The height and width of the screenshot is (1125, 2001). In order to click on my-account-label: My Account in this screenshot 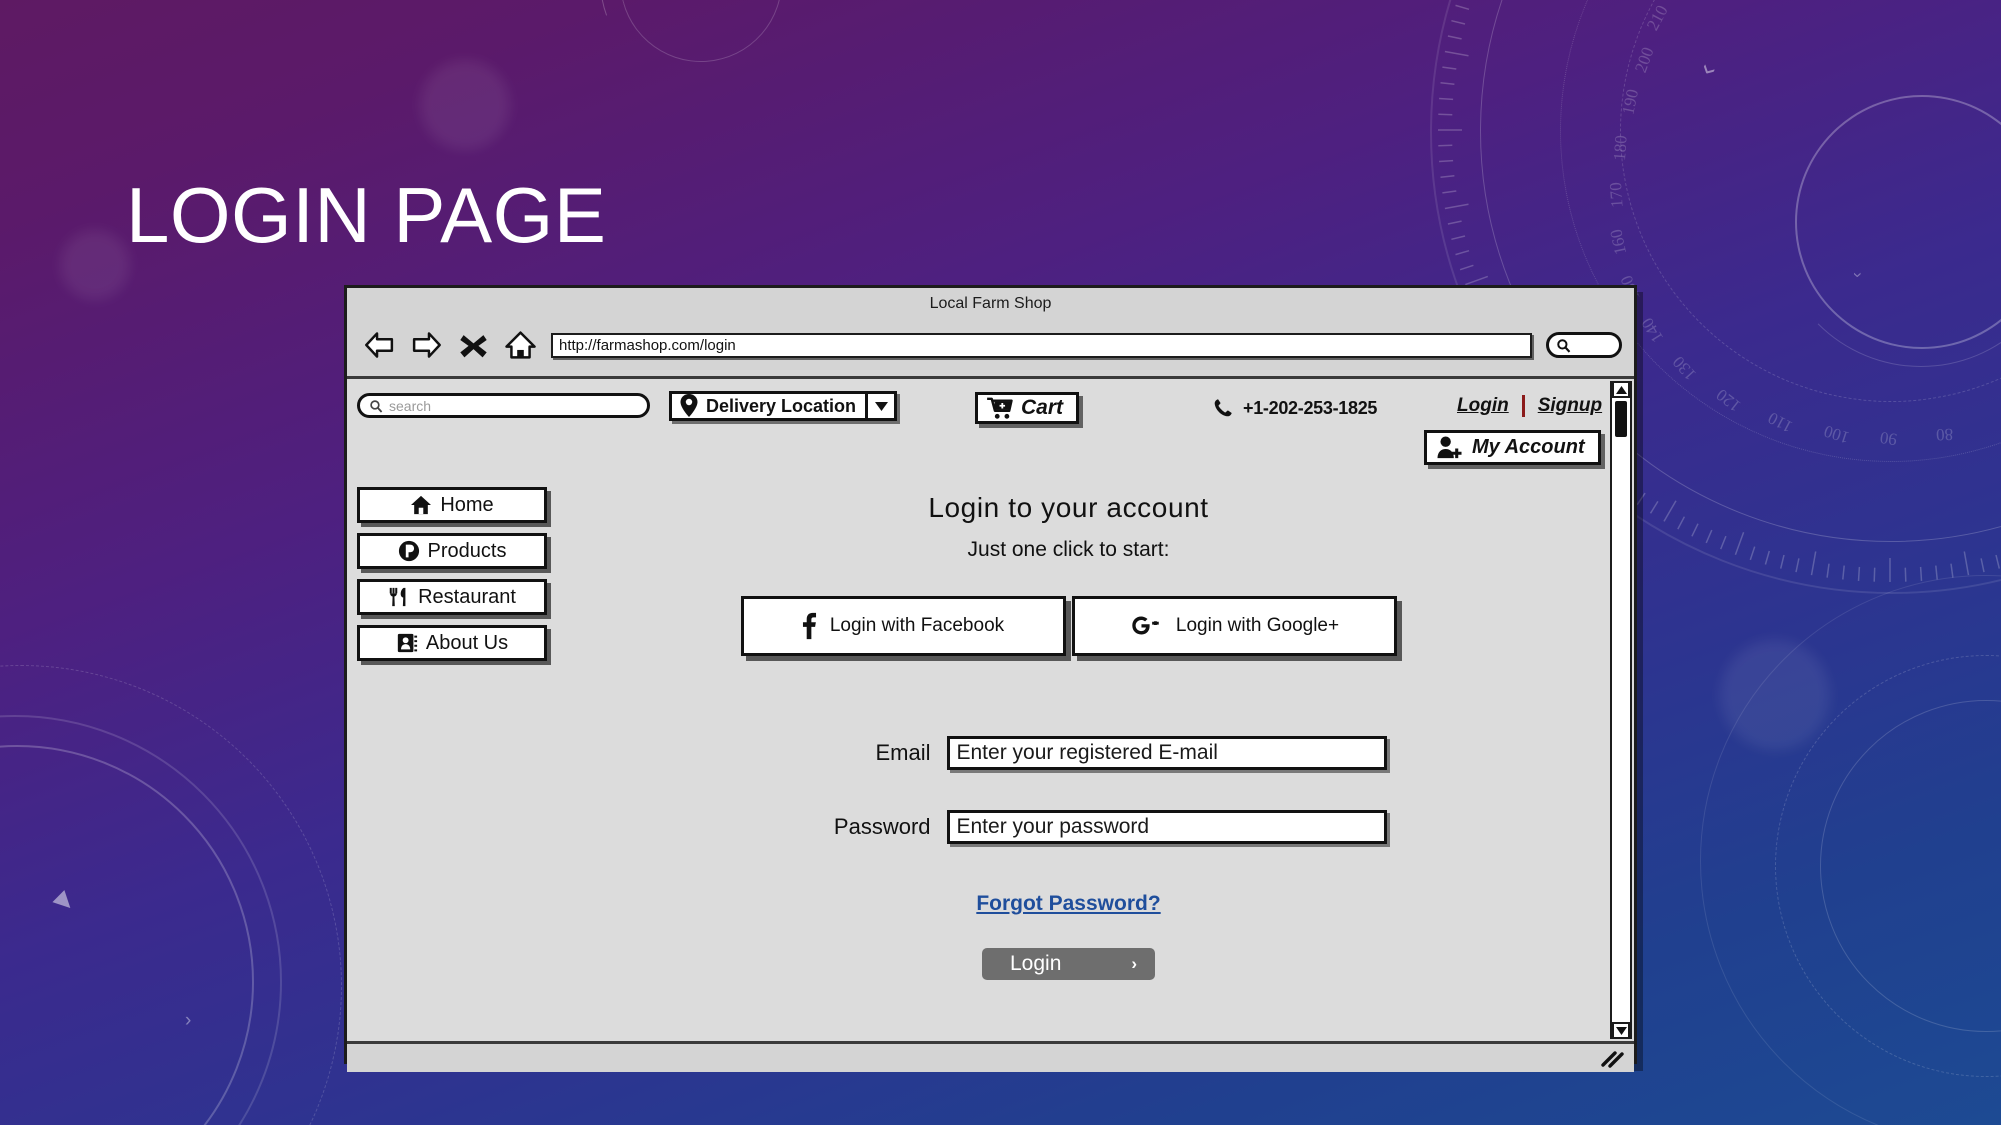, I will do `click(1528, 447)`.